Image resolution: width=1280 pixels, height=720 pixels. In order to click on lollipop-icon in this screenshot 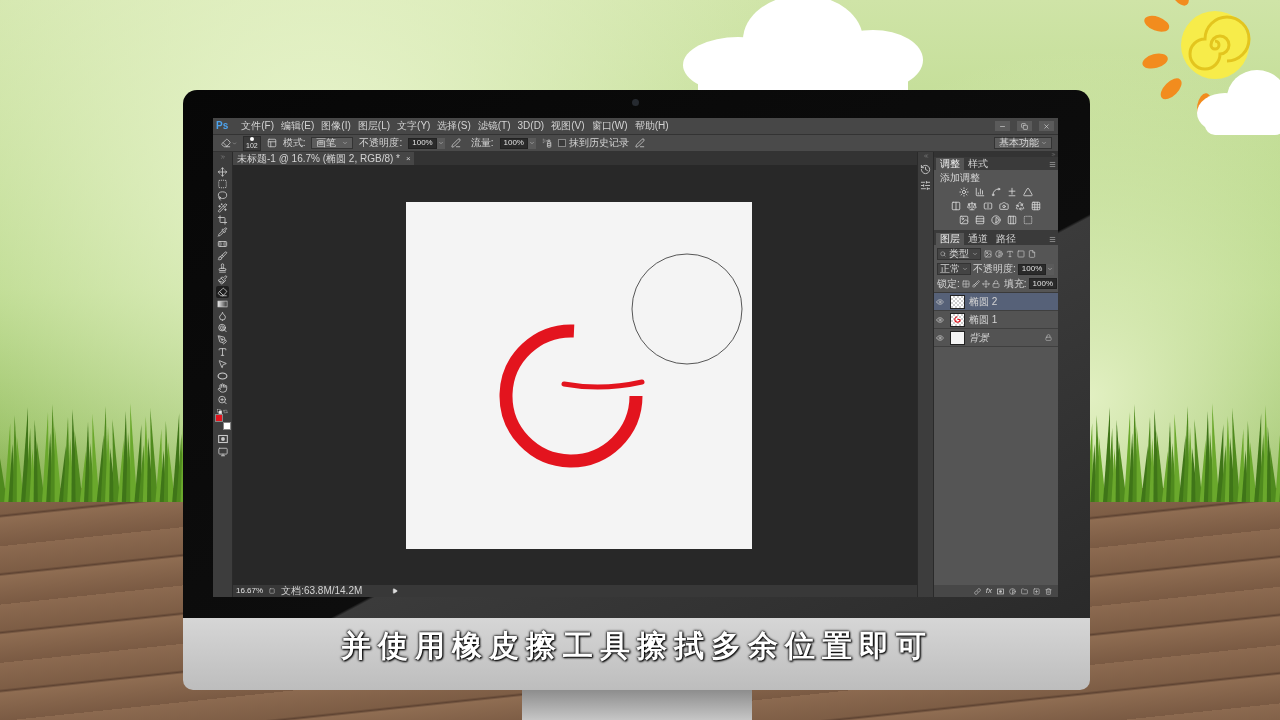, I will do `click(222, 328)`.